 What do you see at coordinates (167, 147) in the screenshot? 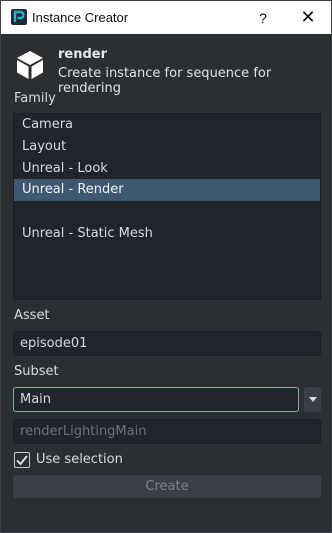
I see `list-item-layout: Layout` at bounding box center [167, 147].